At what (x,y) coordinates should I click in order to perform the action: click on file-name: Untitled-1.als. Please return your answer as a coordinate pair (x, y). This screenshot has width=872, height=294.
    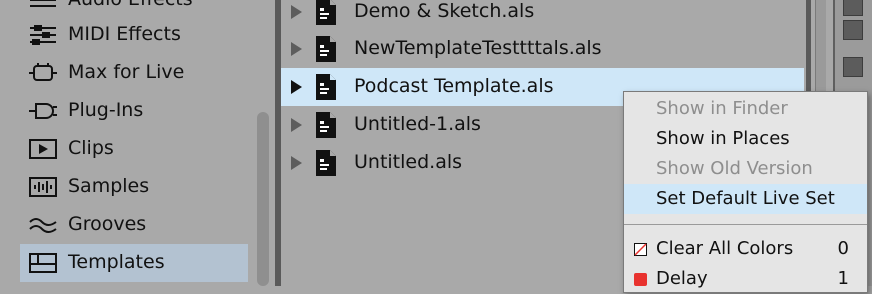
    Looking at the image, I should click on (417, 124).